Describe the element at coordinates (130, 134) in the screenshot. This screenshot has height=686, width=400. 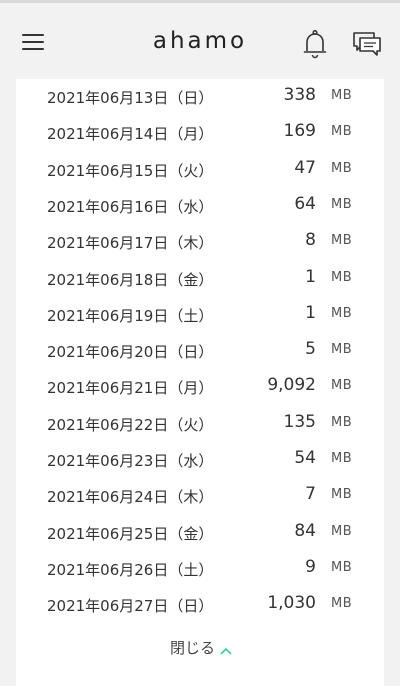
I see `usage-date: 2021年06月14日（月）` at that location.